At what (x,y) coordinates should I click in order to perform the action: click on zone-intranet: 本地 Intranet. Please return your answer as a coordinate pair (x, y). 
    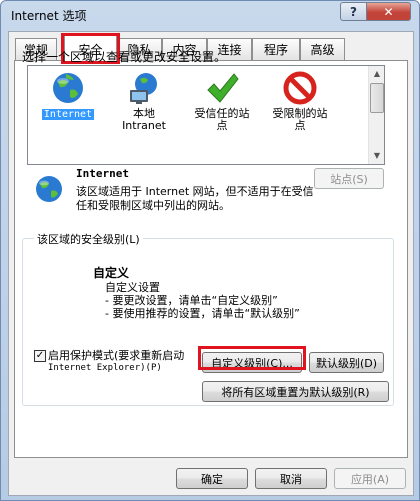
    Looking at the image, I should click on (144, 101).